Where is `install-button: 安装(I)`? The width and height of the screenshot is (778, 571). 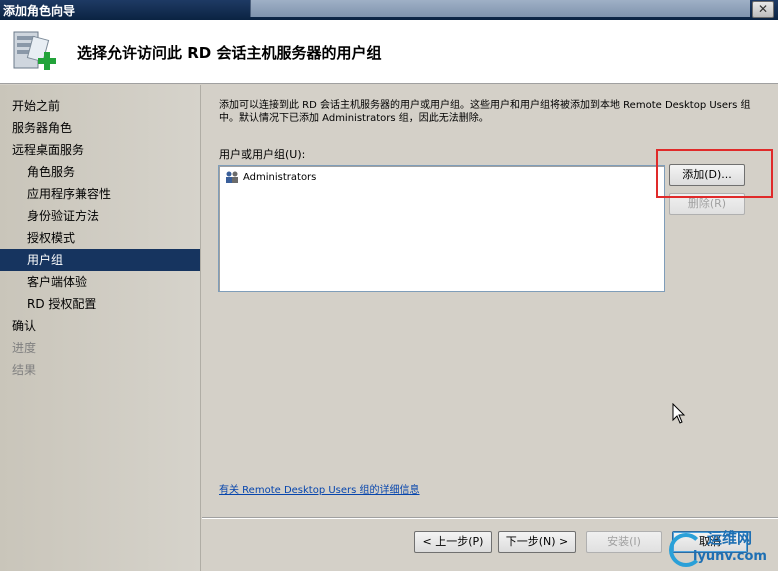 install-button: 安装(I) is located at coordinates (624, 542).